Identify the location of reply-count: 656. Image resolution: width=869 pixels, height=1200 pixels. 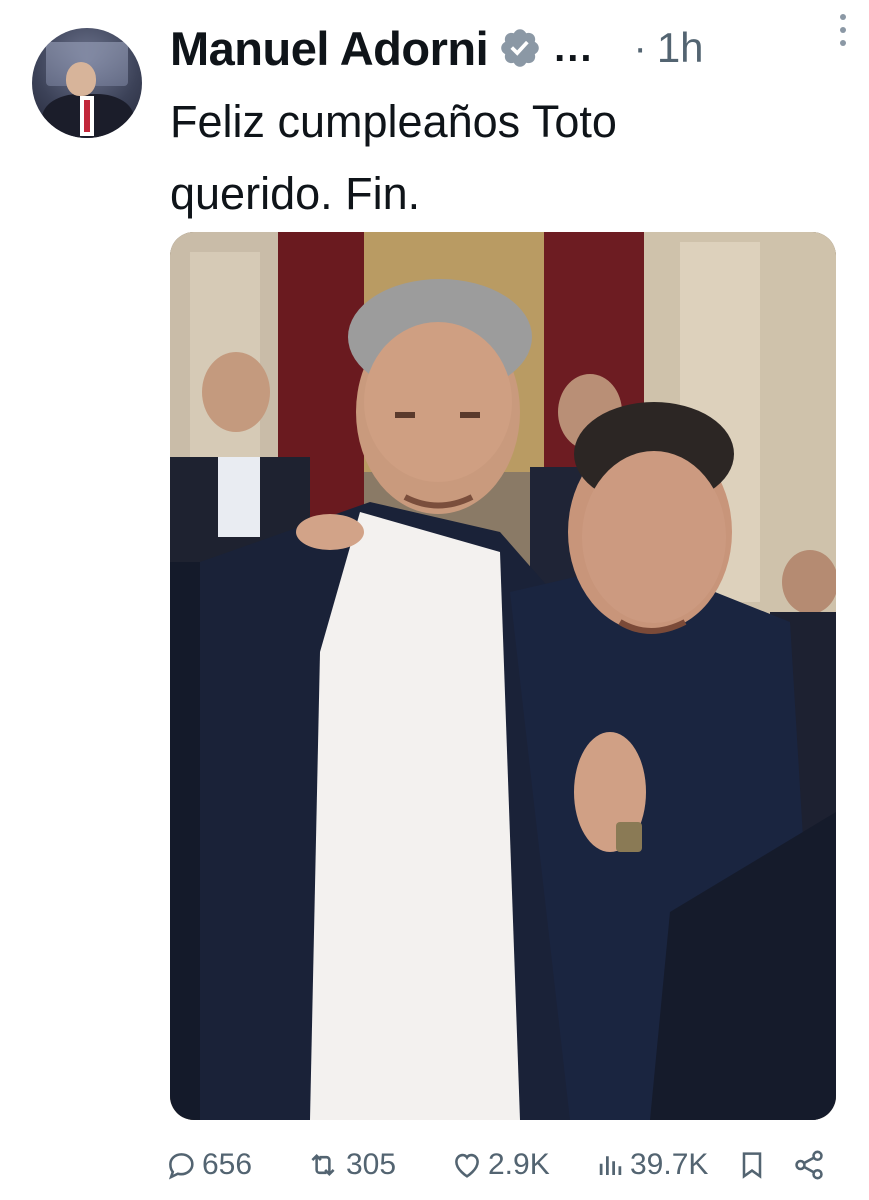
(227, 1164).